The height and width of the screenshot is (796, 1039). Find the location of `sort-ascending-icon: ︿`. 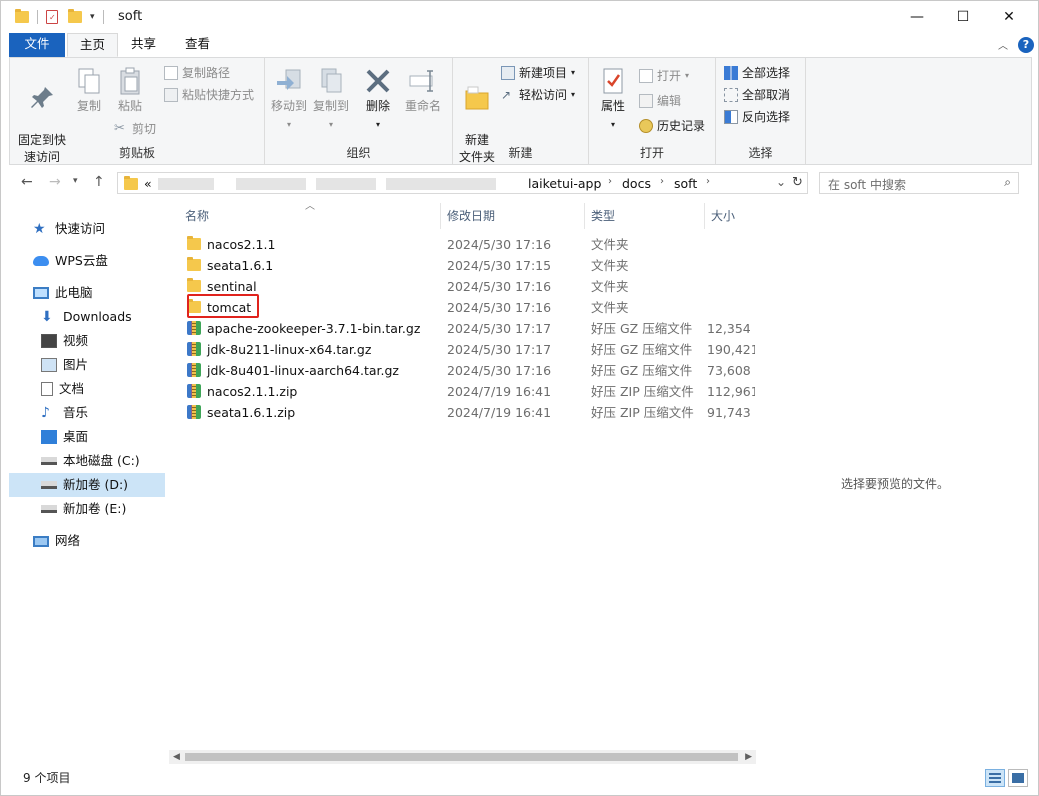

sort-ascending-icon: ︿ is located at coordinates (310, 206).